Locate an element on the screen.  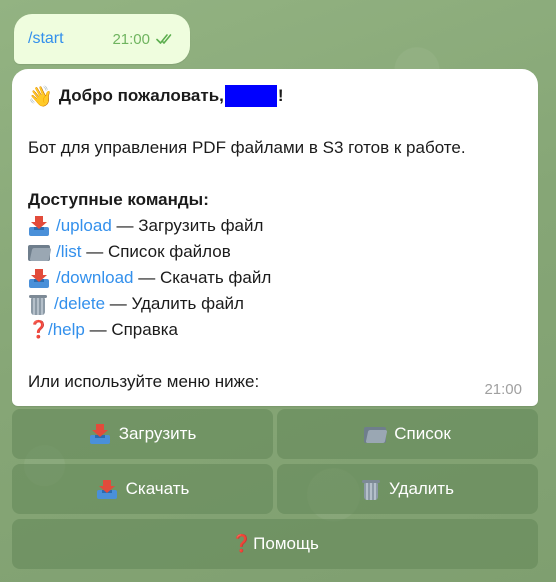
command-link-help: /help is located at coordinates (66, 330).